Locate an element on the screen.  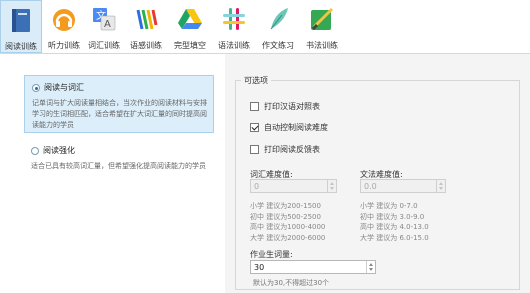
suggestion-line: 大学 建议为 6.0-15.0 is located at coordinates (394, 237).